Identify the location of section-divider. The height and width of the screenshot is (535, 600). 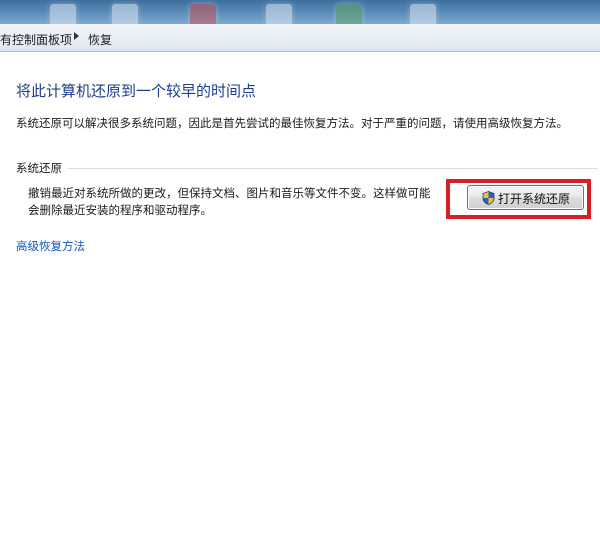
(333, 168).